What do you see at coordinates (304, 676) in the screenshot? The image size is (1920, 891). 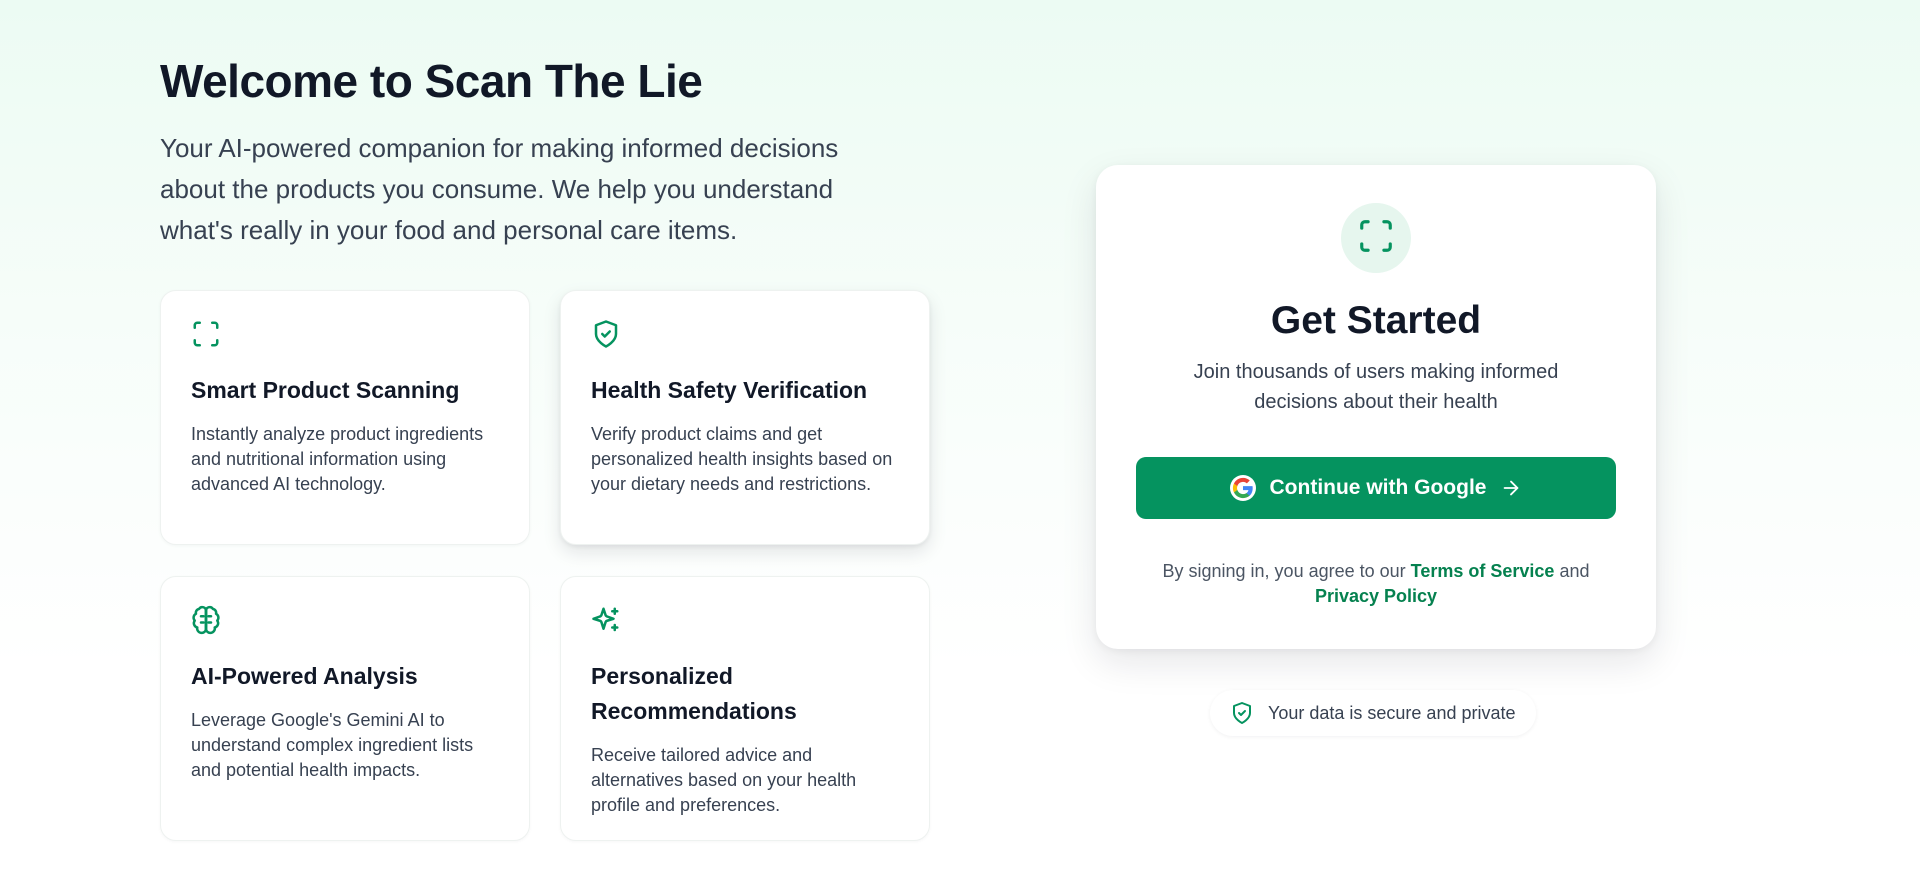 I see `feature-title: AI-Powered Analysis` at bounding box center [304, 676].